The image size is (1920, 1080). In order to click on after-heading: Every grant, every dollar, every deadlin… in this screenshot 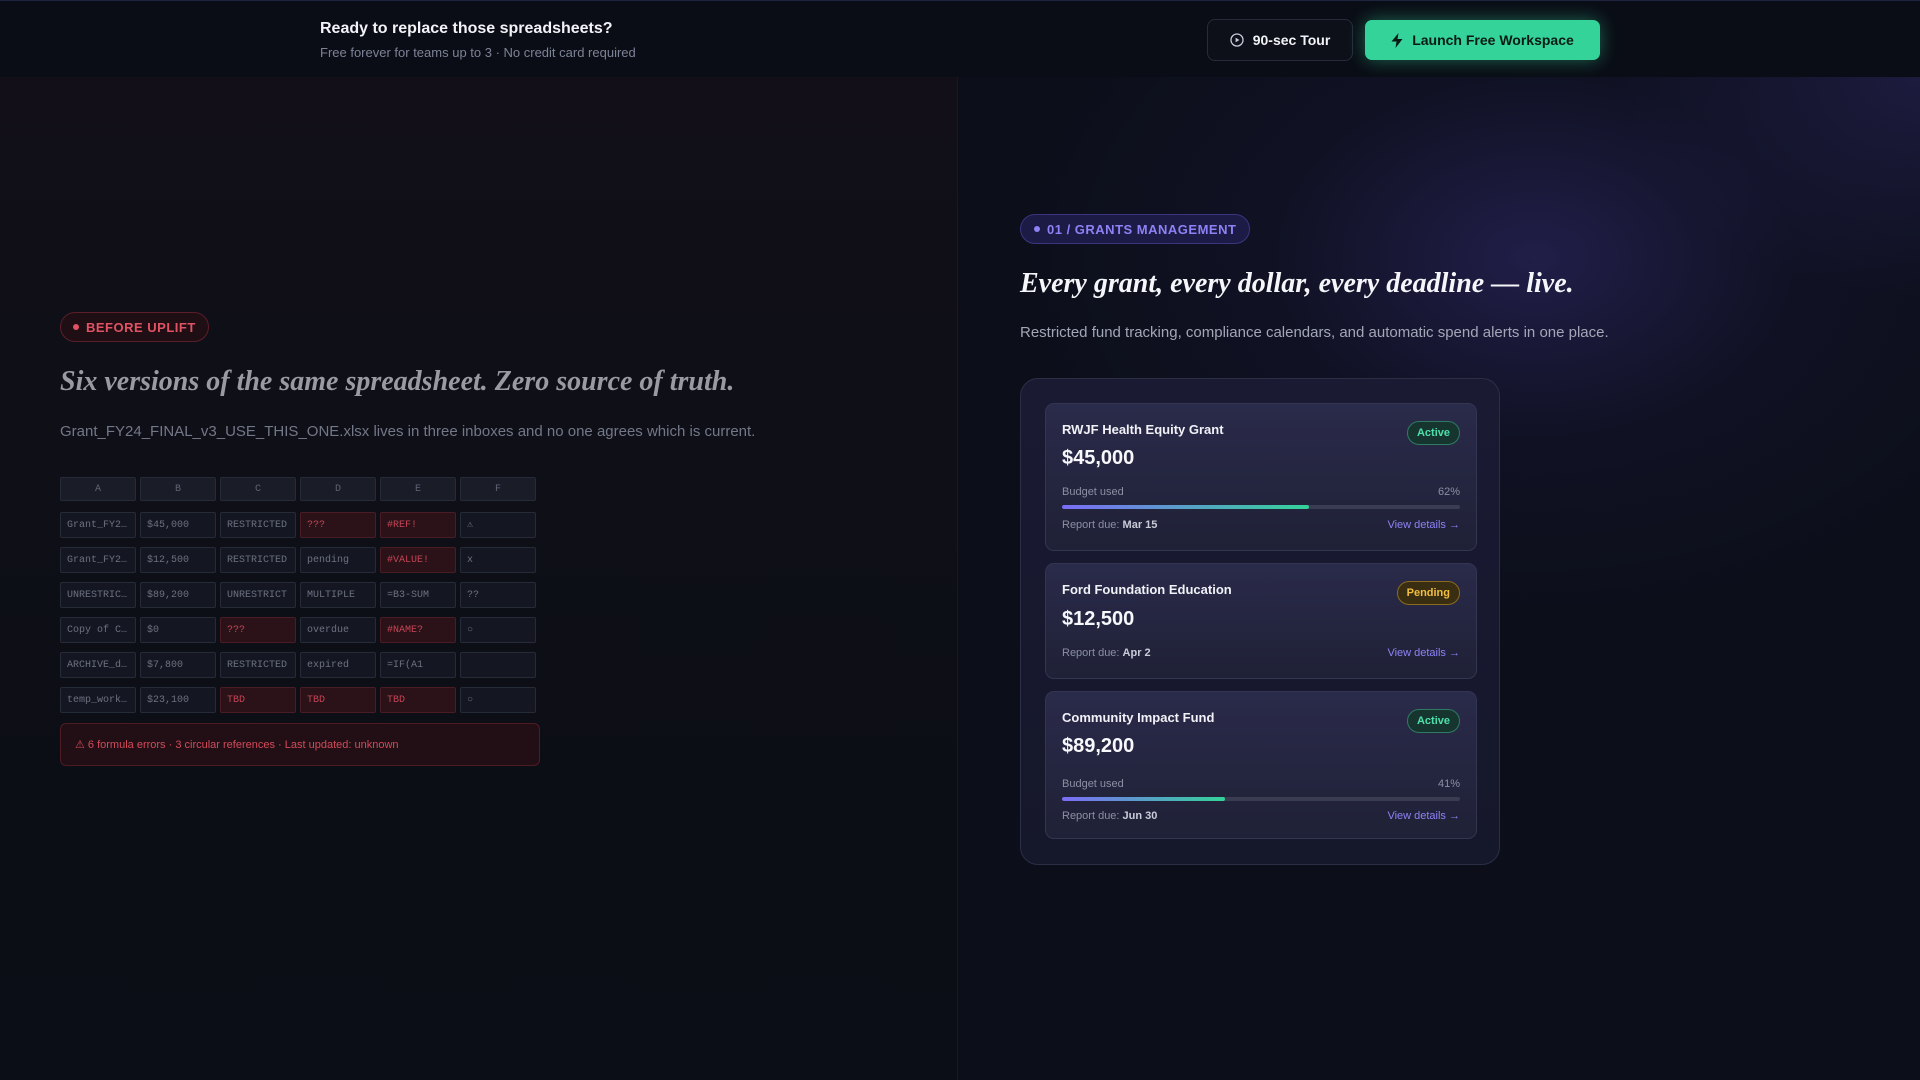, I will do `click(1297, 283)`.